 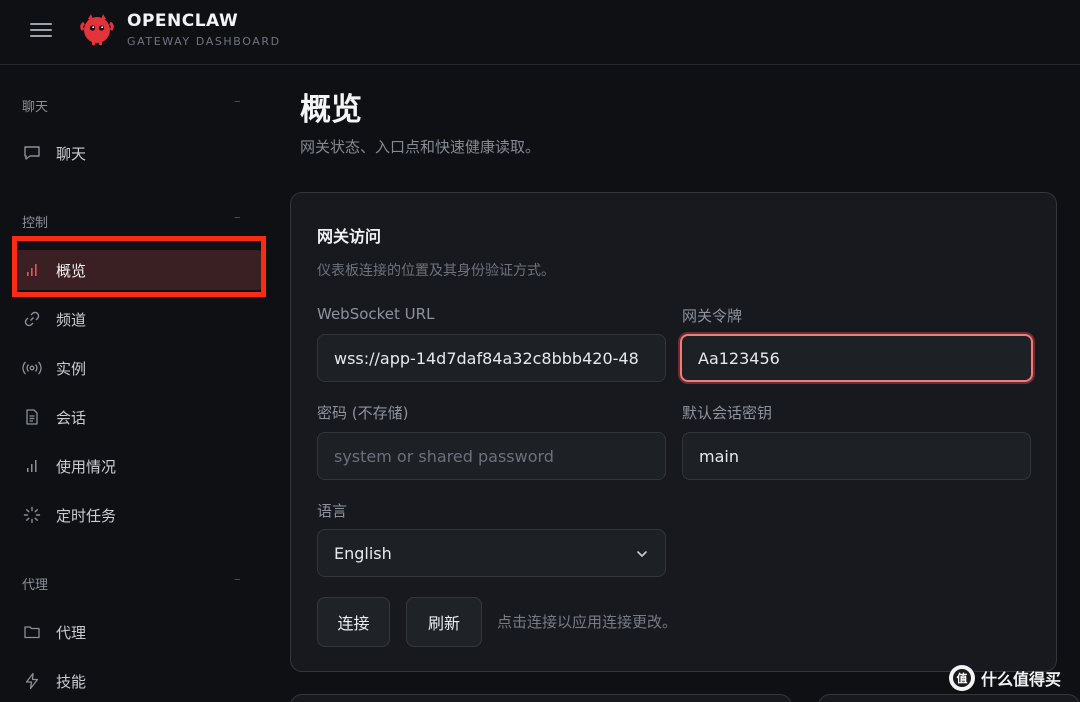 What do you see at coordinates (32, 319) in the screenshot?
I see `link-icon` at bounding box center [32, 319].